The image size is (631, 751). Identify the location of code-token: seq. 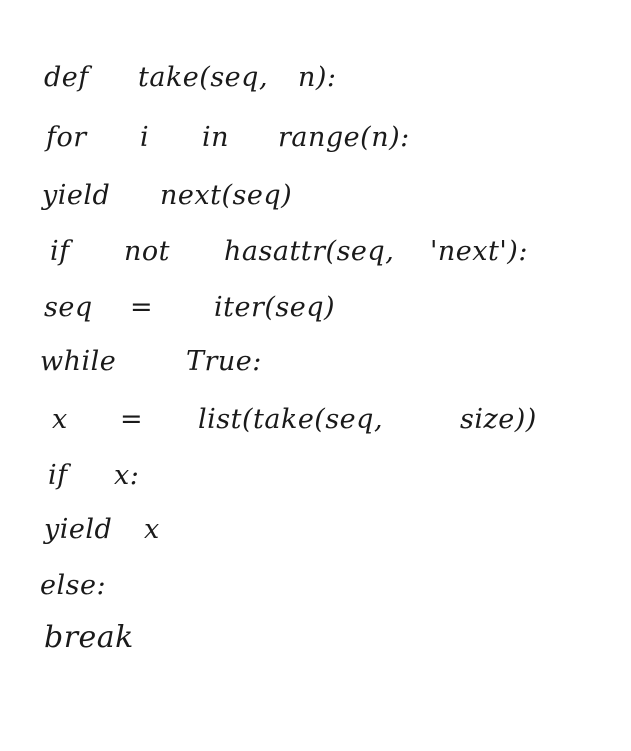
(68, 307).